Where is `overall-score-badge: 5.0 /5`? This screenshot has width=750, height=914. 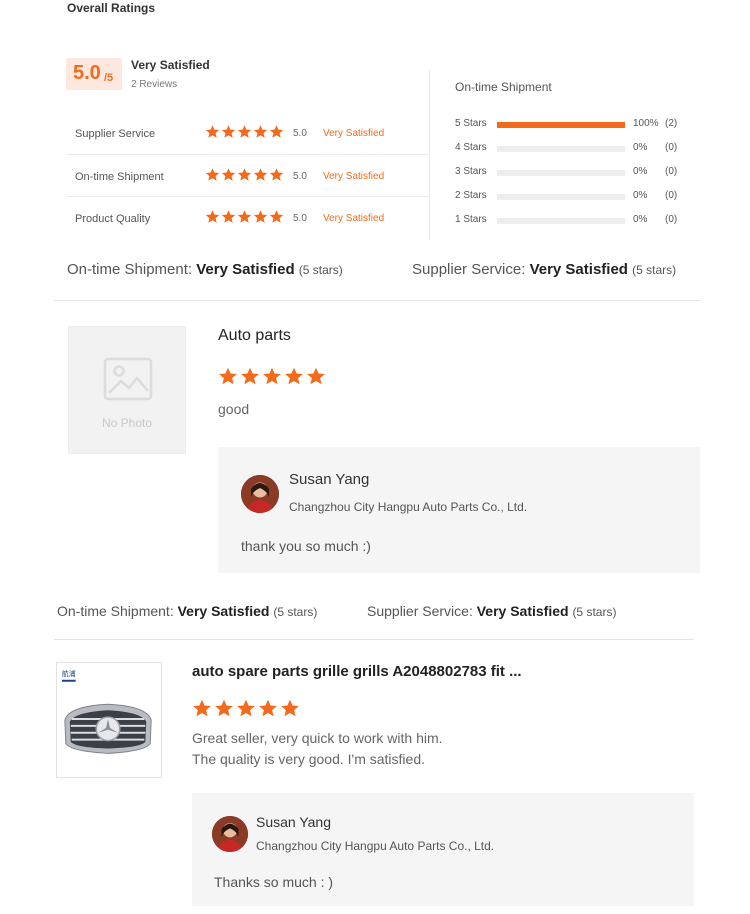
overall-score-badge: 5.0 /5 is located at coordinates (94, 74).